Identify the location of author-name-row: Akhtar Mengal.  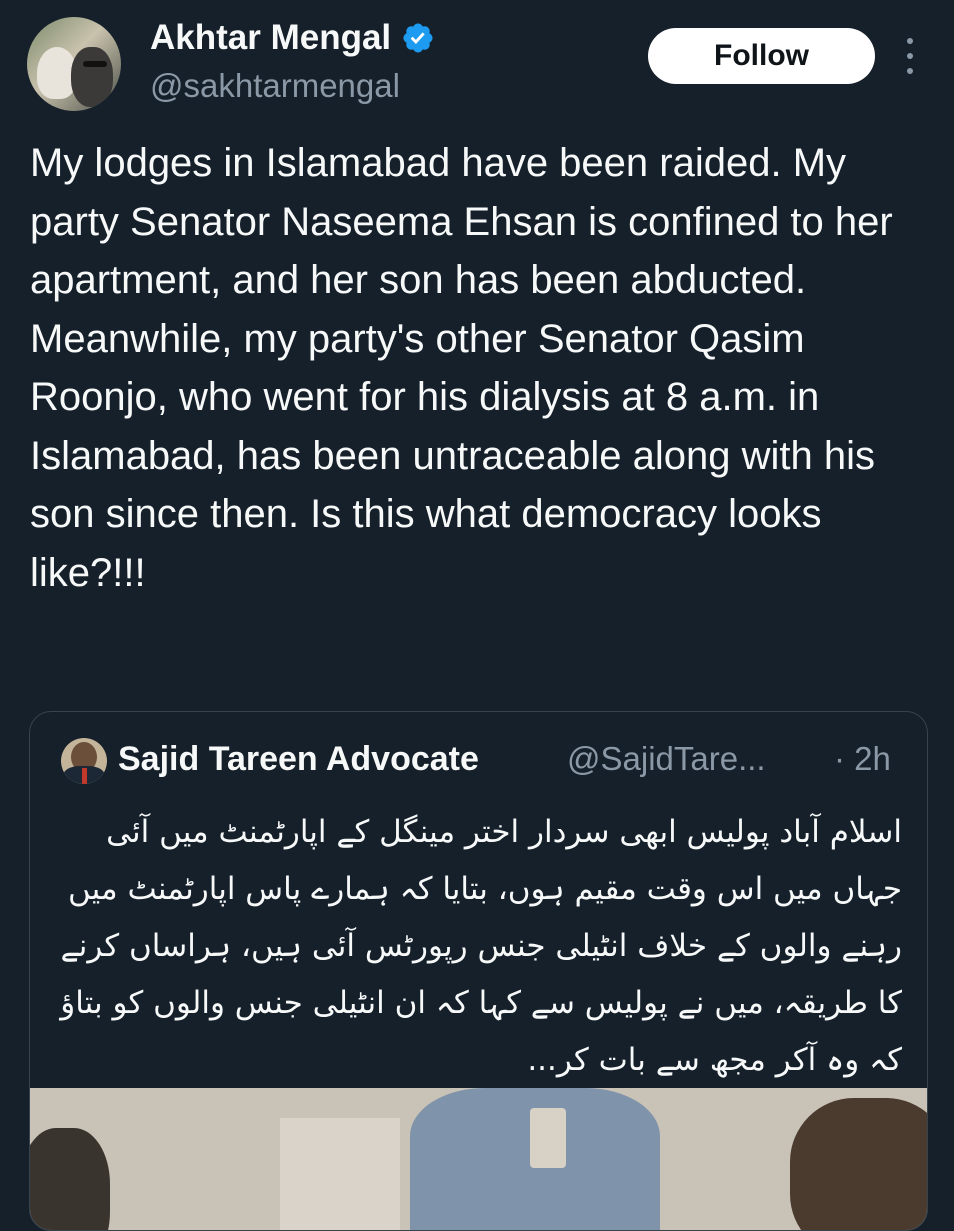
(292, 38).